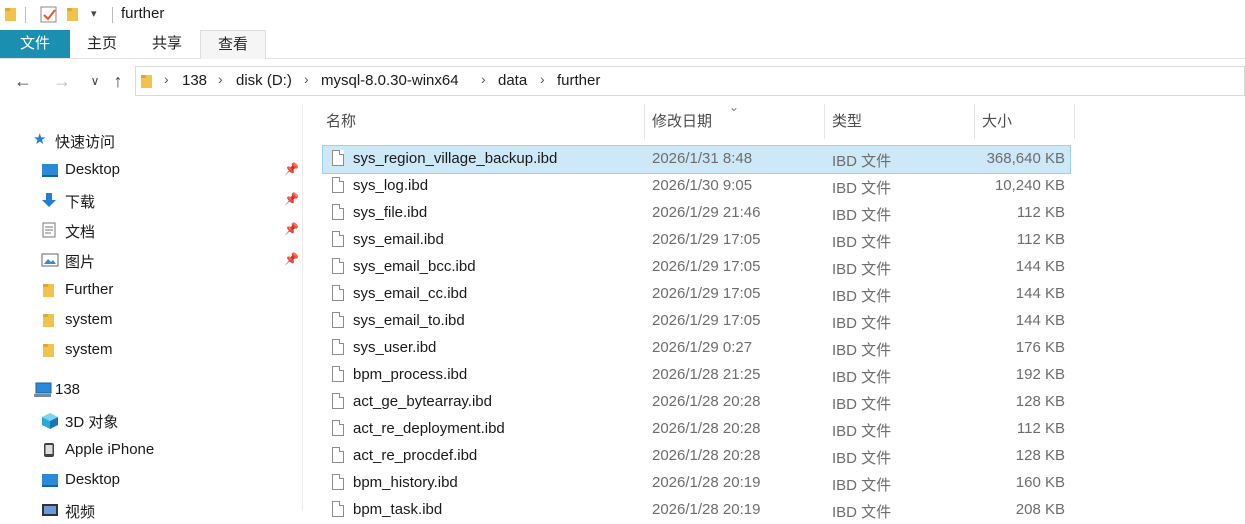 The image size is (1245, 524). I want to click on nav-item-further: Further, so click(150, 290).